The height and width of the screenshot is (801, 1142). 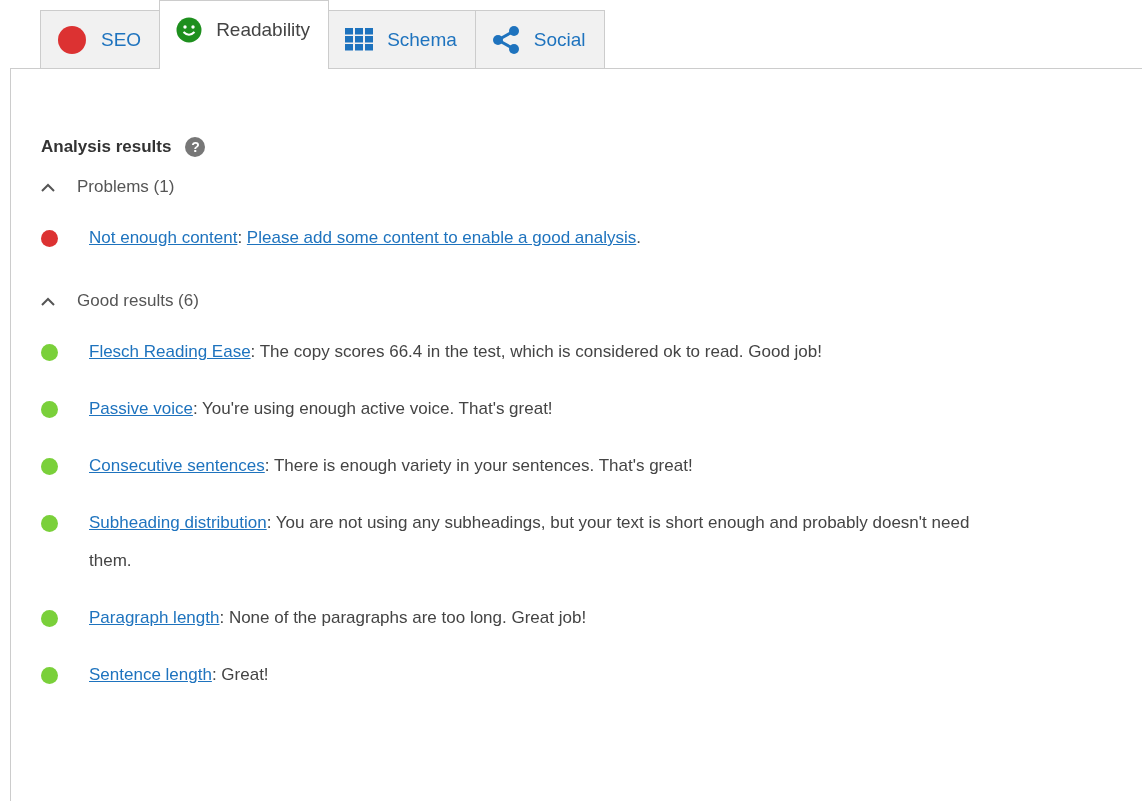 I want to click on result-link: Sentence length, so click(x=150, y=674).